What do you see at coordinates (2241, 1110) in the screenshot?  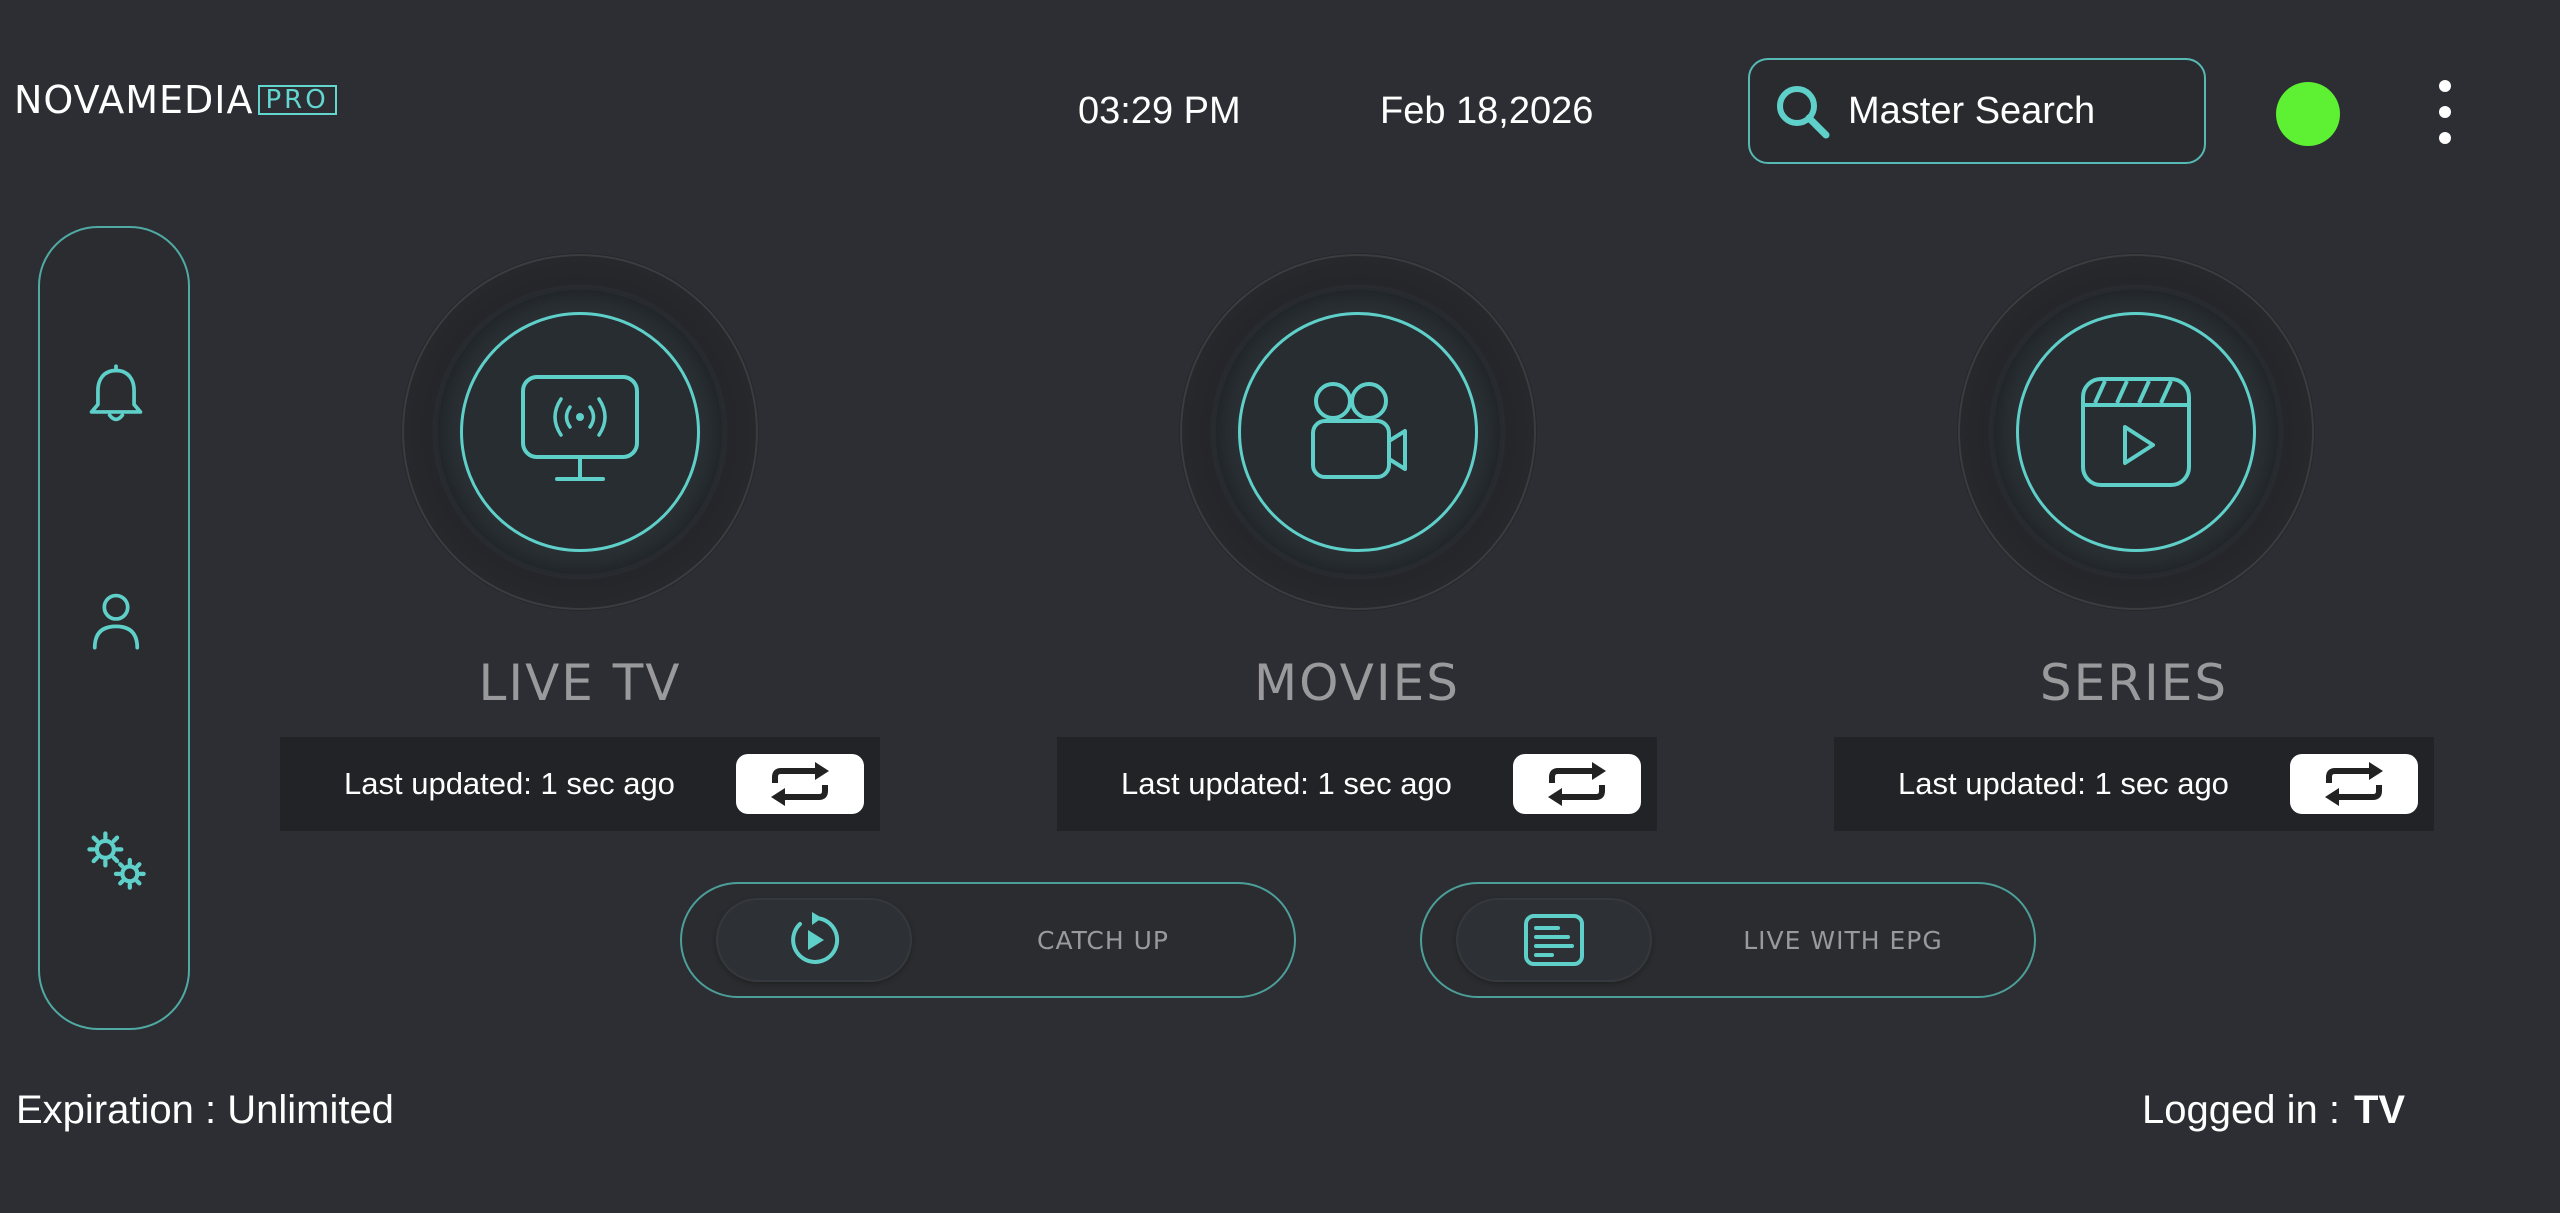 I see `logged-in-label: Logged in :` at bounding box center [2241, 1110].